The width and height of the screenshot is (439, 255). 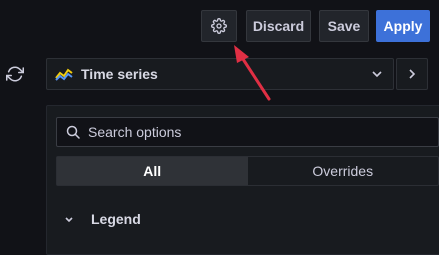 I want to click on save-button: Save, so click(x=344, y=26).